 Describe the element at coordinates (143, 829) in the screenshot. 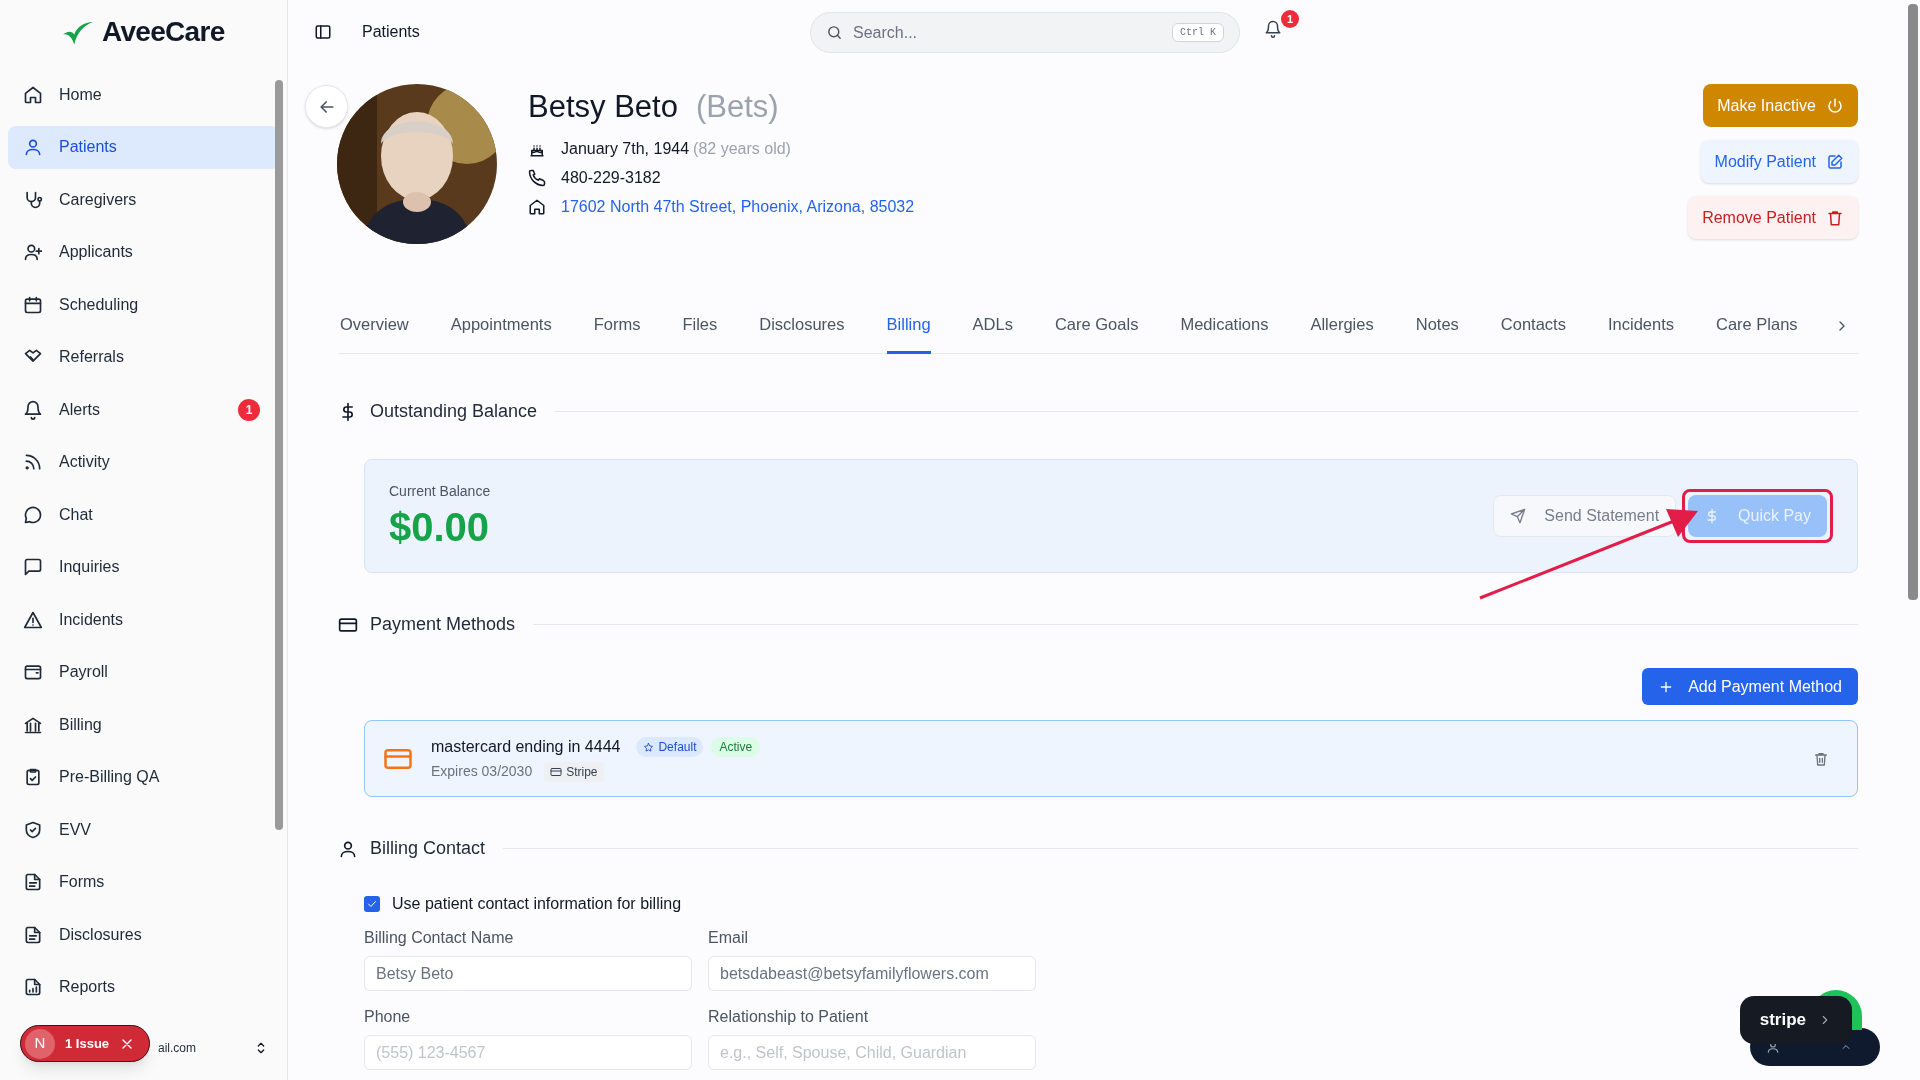

I see `sidebar-item: EVV` at that location.